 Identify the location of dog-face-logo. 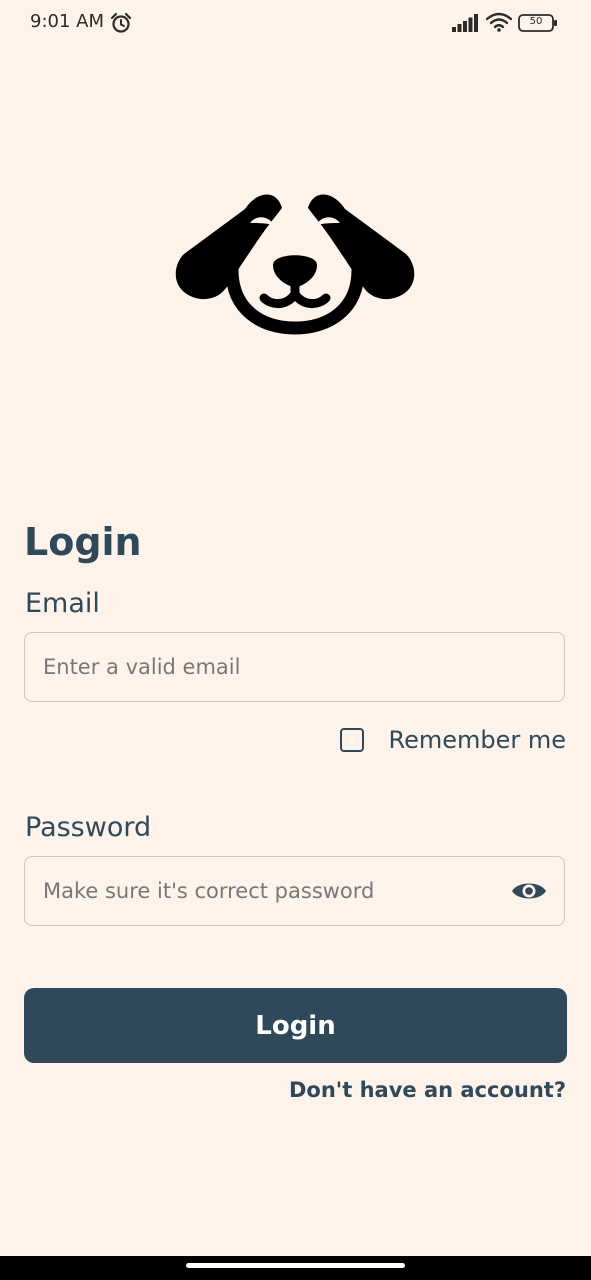
(295, 268).